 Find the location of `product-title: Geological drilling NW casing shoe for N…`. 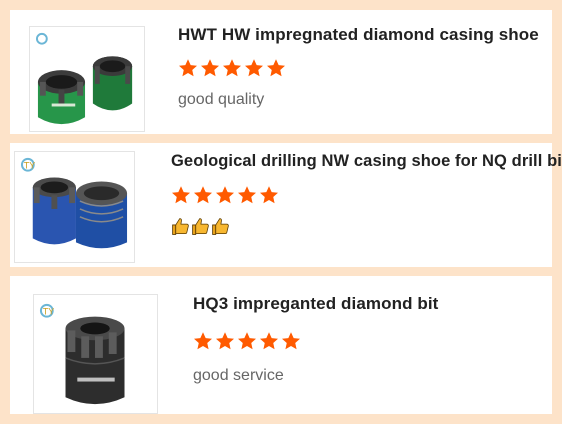

product-title: Geological drilling NW casing shoe for N… is located at coordinates (366, 161).